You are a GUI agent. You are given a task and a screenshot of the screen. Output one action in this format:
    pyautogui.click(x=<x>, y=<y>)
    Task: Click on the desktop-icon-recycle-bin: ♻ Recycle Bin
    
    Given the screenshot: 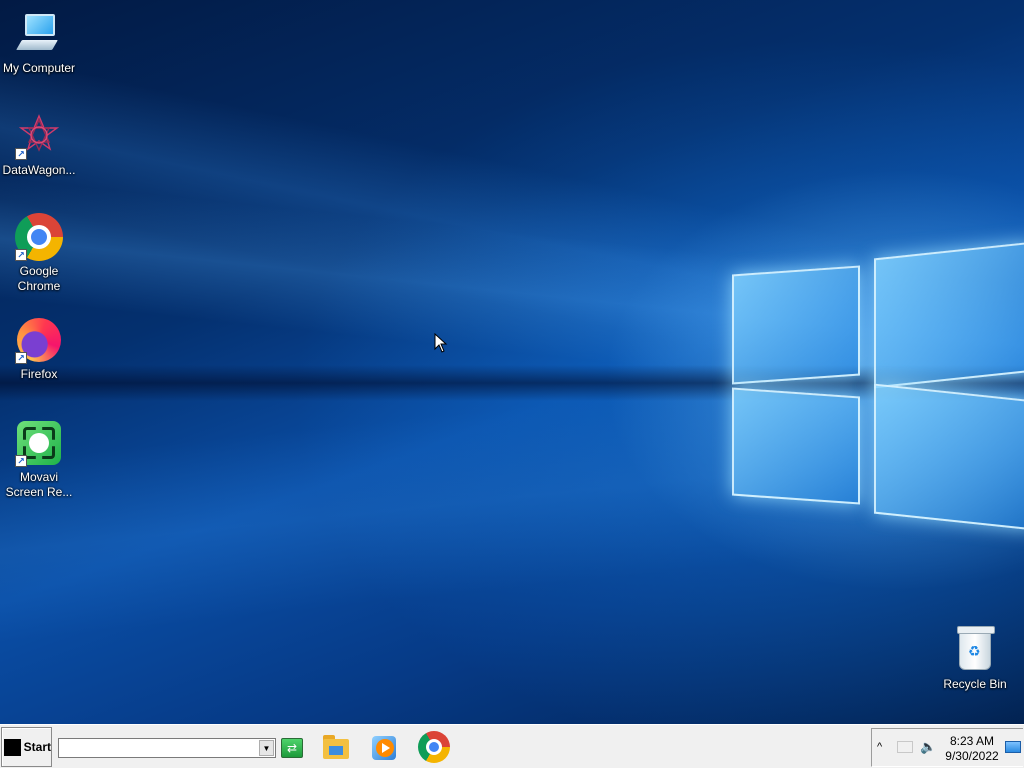 What is the action you would take?
    pyautogui.click(x=975, y=659)
    